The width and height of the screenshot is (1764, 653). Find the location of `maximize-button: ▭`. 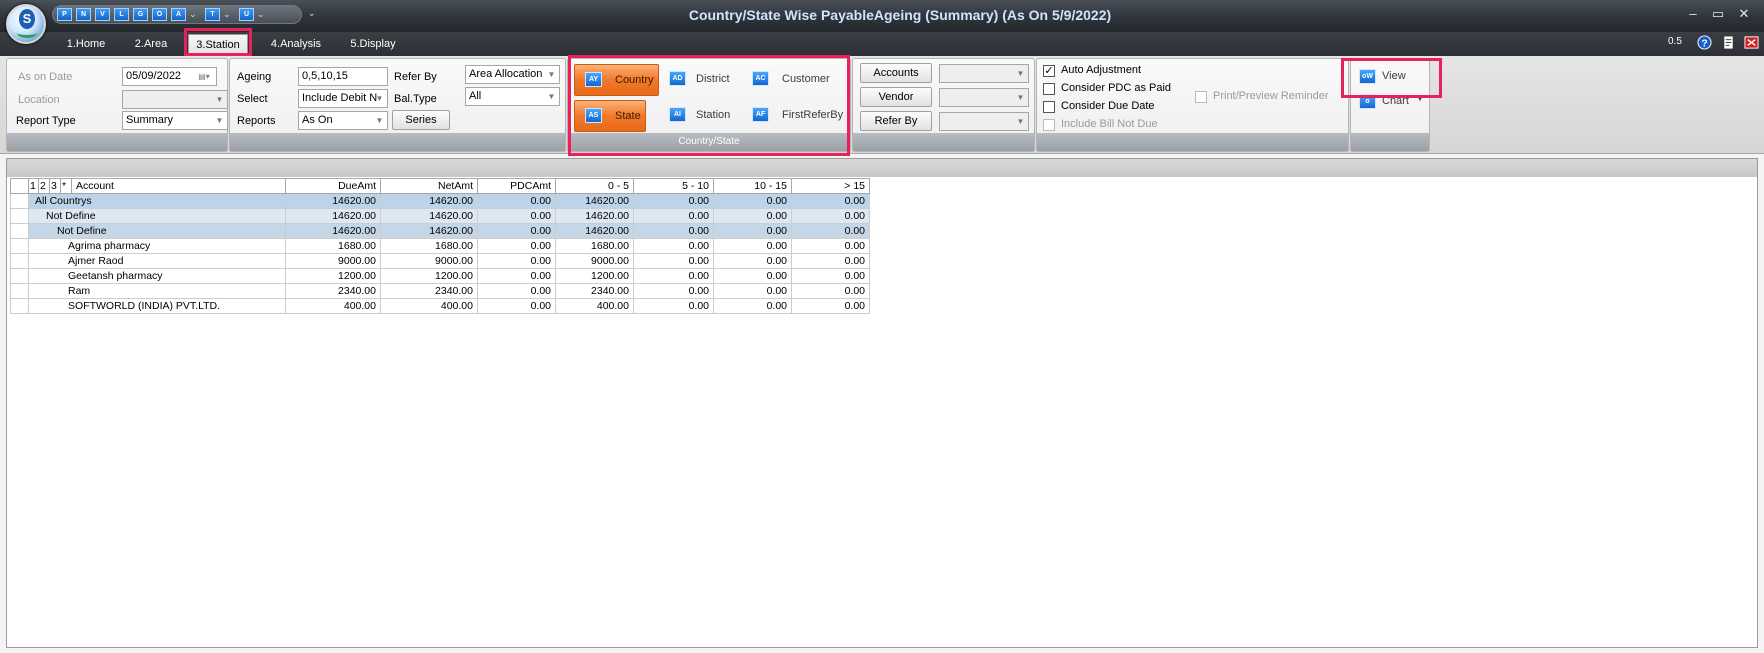

maximize-button: ▭ is located at coordinates (1718, 14).